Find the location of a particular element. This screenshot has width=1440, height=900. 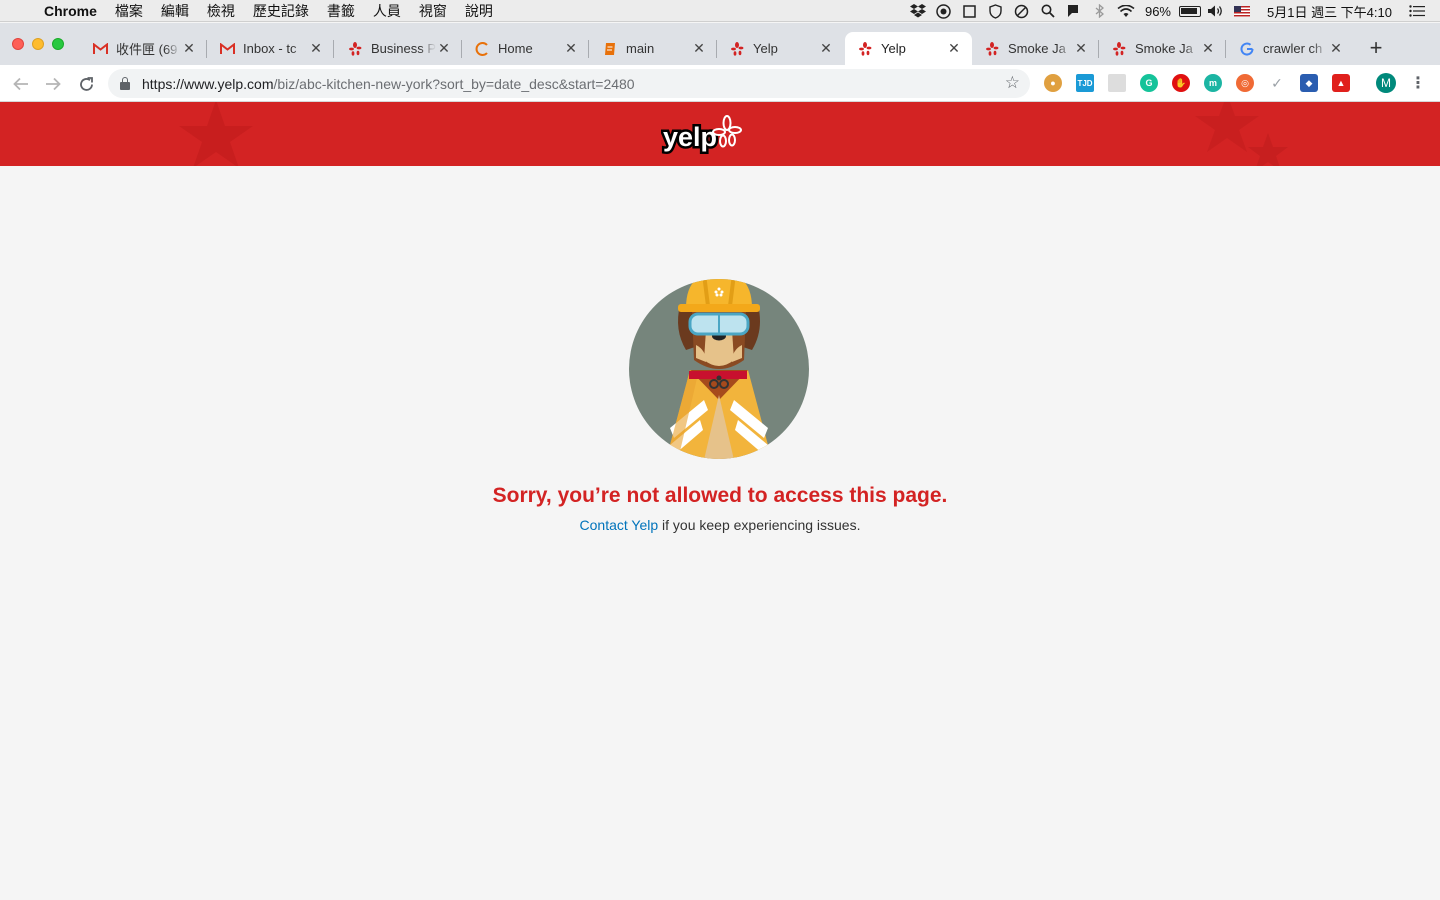

menubar-clock: 5月1日 週三 下午4:10 is located at coordinates (1329, 11).